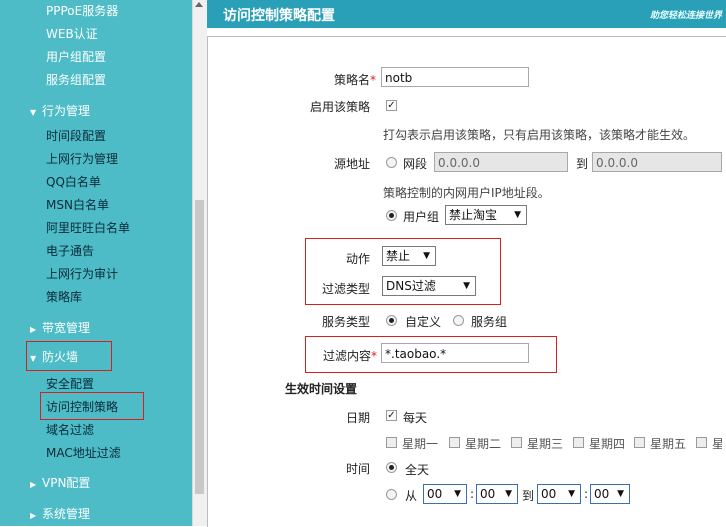  What do you see at coordinates (199, 347) in the screenshot?
I see `scrollbar-thumb` at bounding box center [199, 347].